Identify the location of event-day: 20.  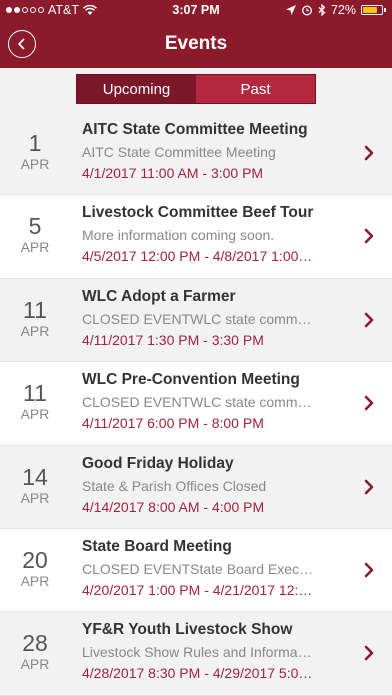
(35, 560).